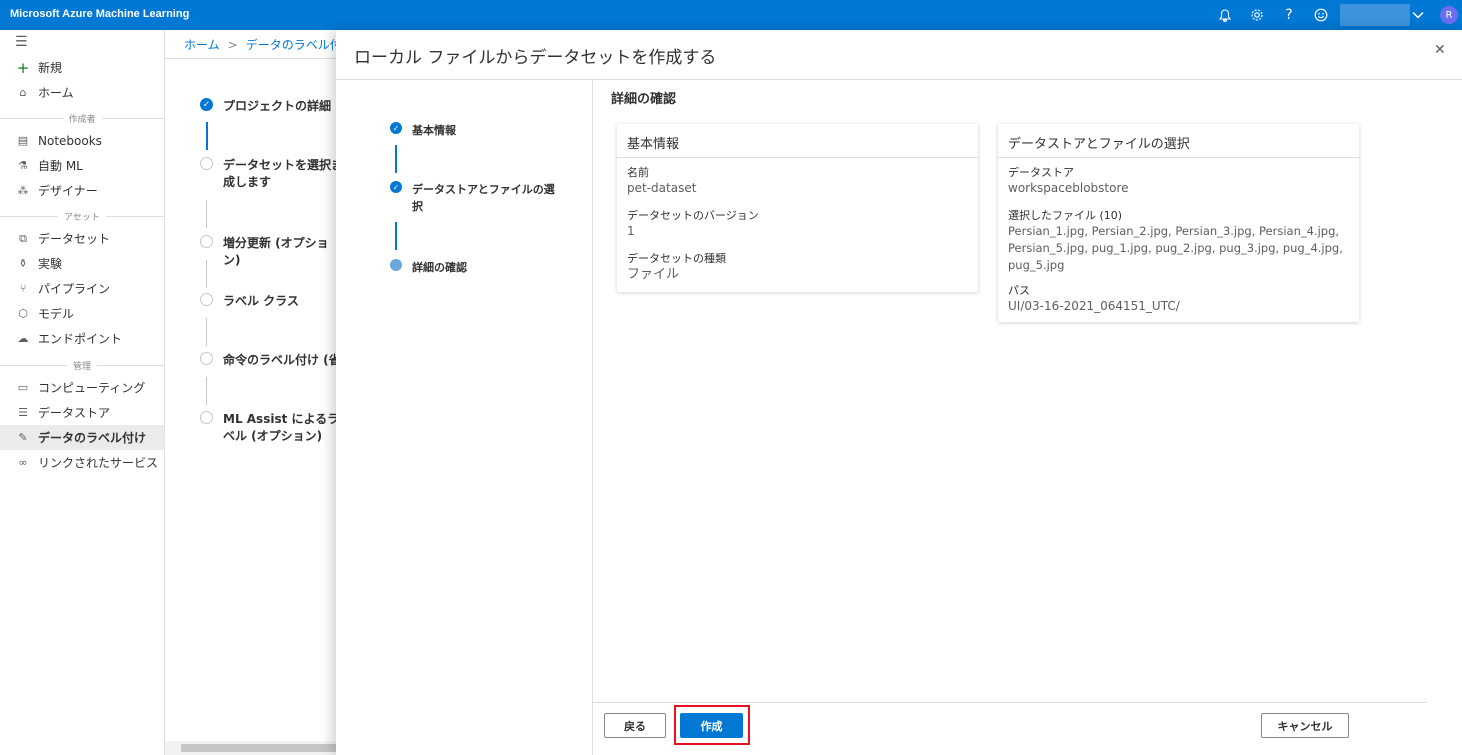  Describe the element at coordinates (82, 263) in the screenshot. I see `sidebar-item-experiments: ⚱ 実験` at that location.